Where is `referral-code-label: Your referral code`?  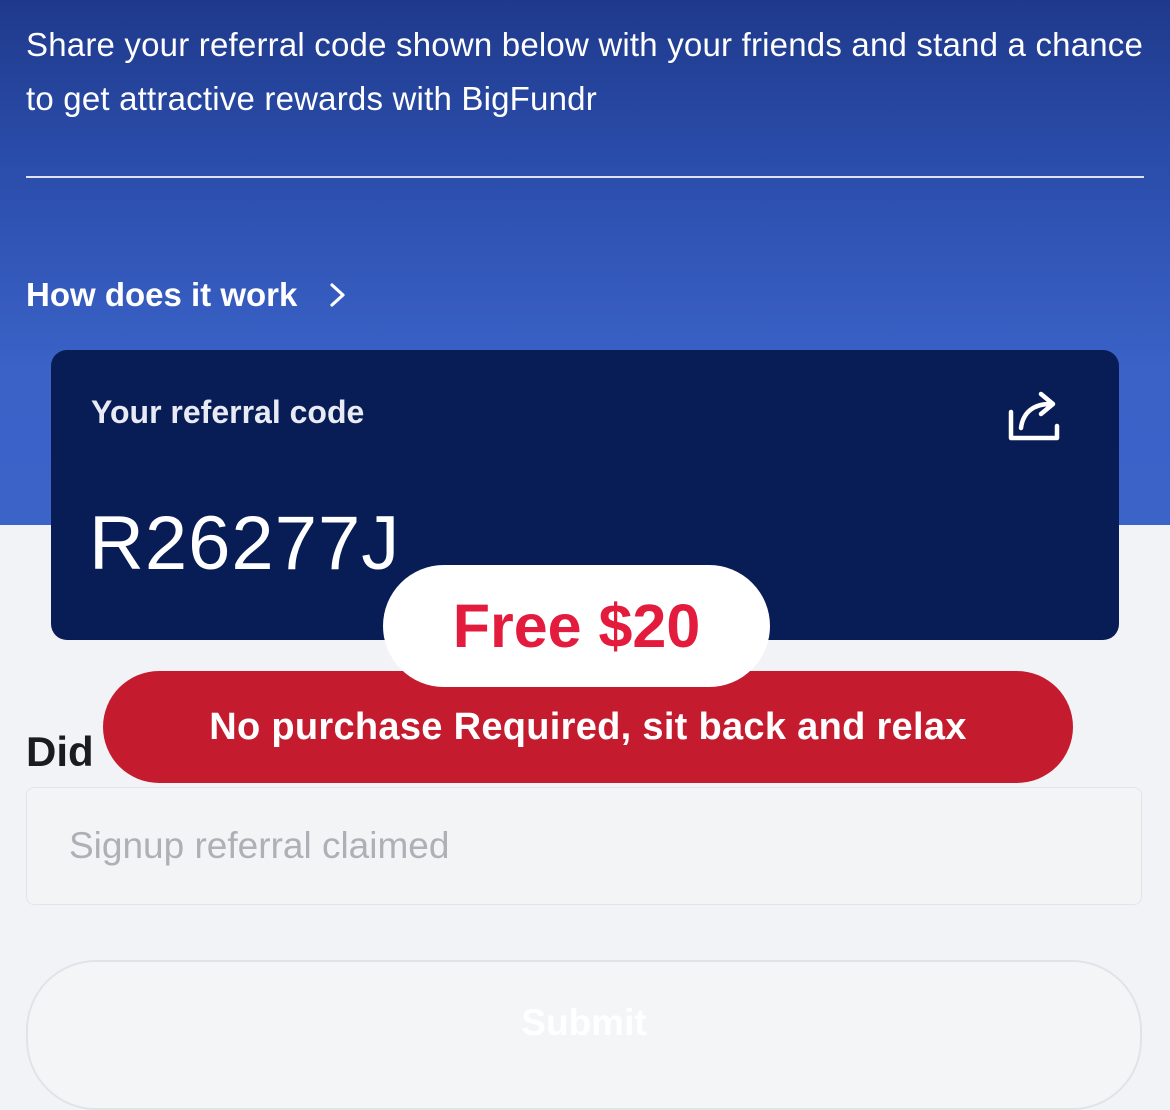
referral-code-label: Your referral code is located at coordinates (228, 412).